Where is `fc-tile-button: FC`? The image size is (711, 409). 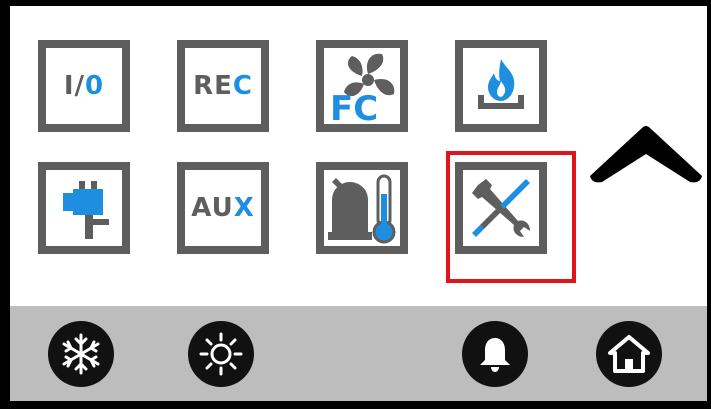
fc-tile-button: FC is located at coordinates (362, 86).